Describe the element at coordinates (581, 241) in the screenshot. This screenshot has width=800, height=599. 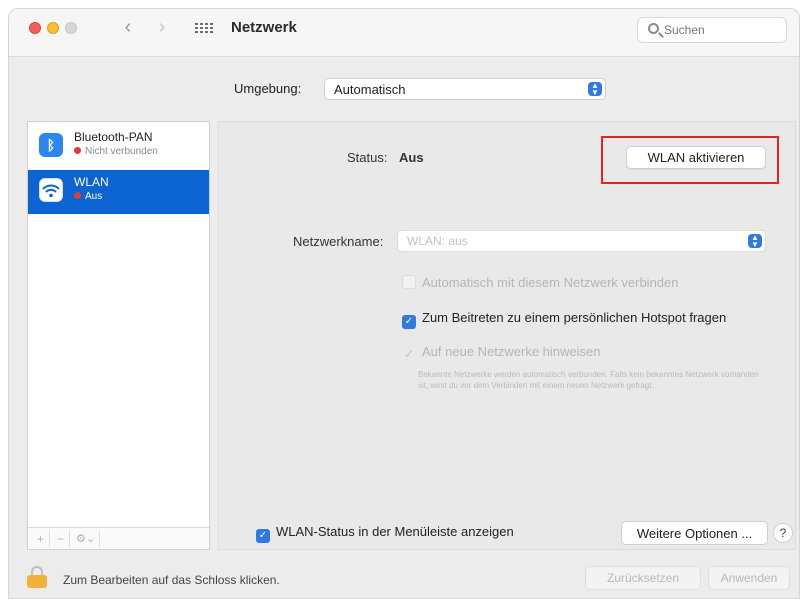
I see `network-name-select: WLAN: aus ▲ ▼` at that location.